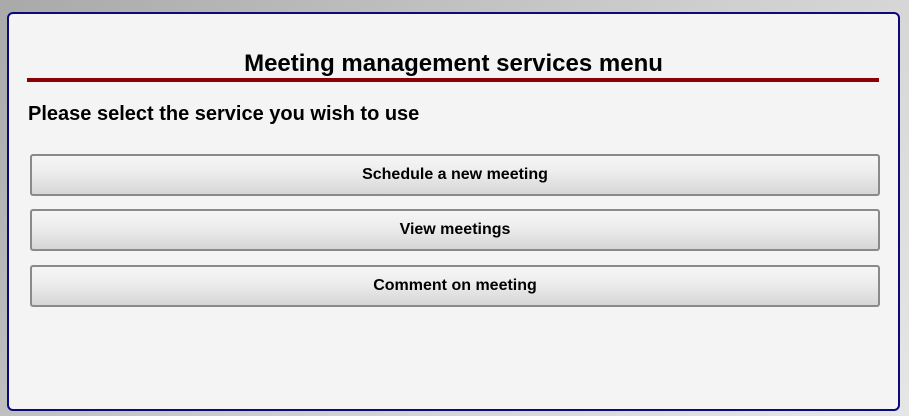 The width and height of the screenshot is (909, 416). Describe the element at coordinates (453, 63) in the screenshot. I see `page-title: Meeting management services menu` at that location.